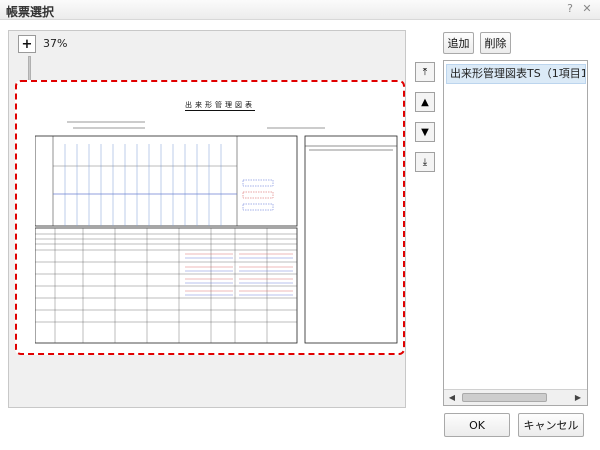 This screenshot has height=450, width=600. What do you see at coordinates (495, 43) in the screenshot?
I see `delete-button: 削除` at bounding box center [495, 43].